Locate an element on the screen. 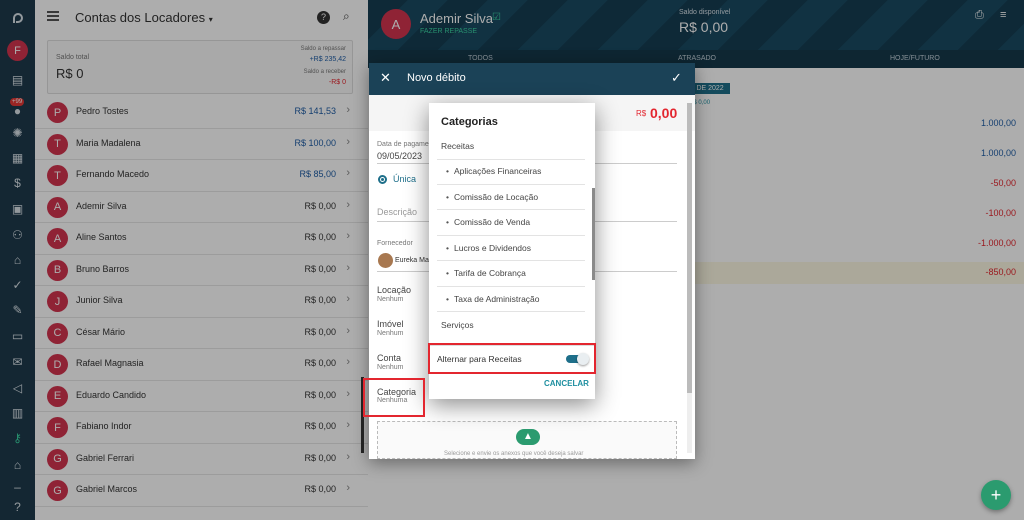 Image resolution: width=1024 pixels, height=520 pixels. category-item: Comissão de Locação is located at coordinates (511, 197).